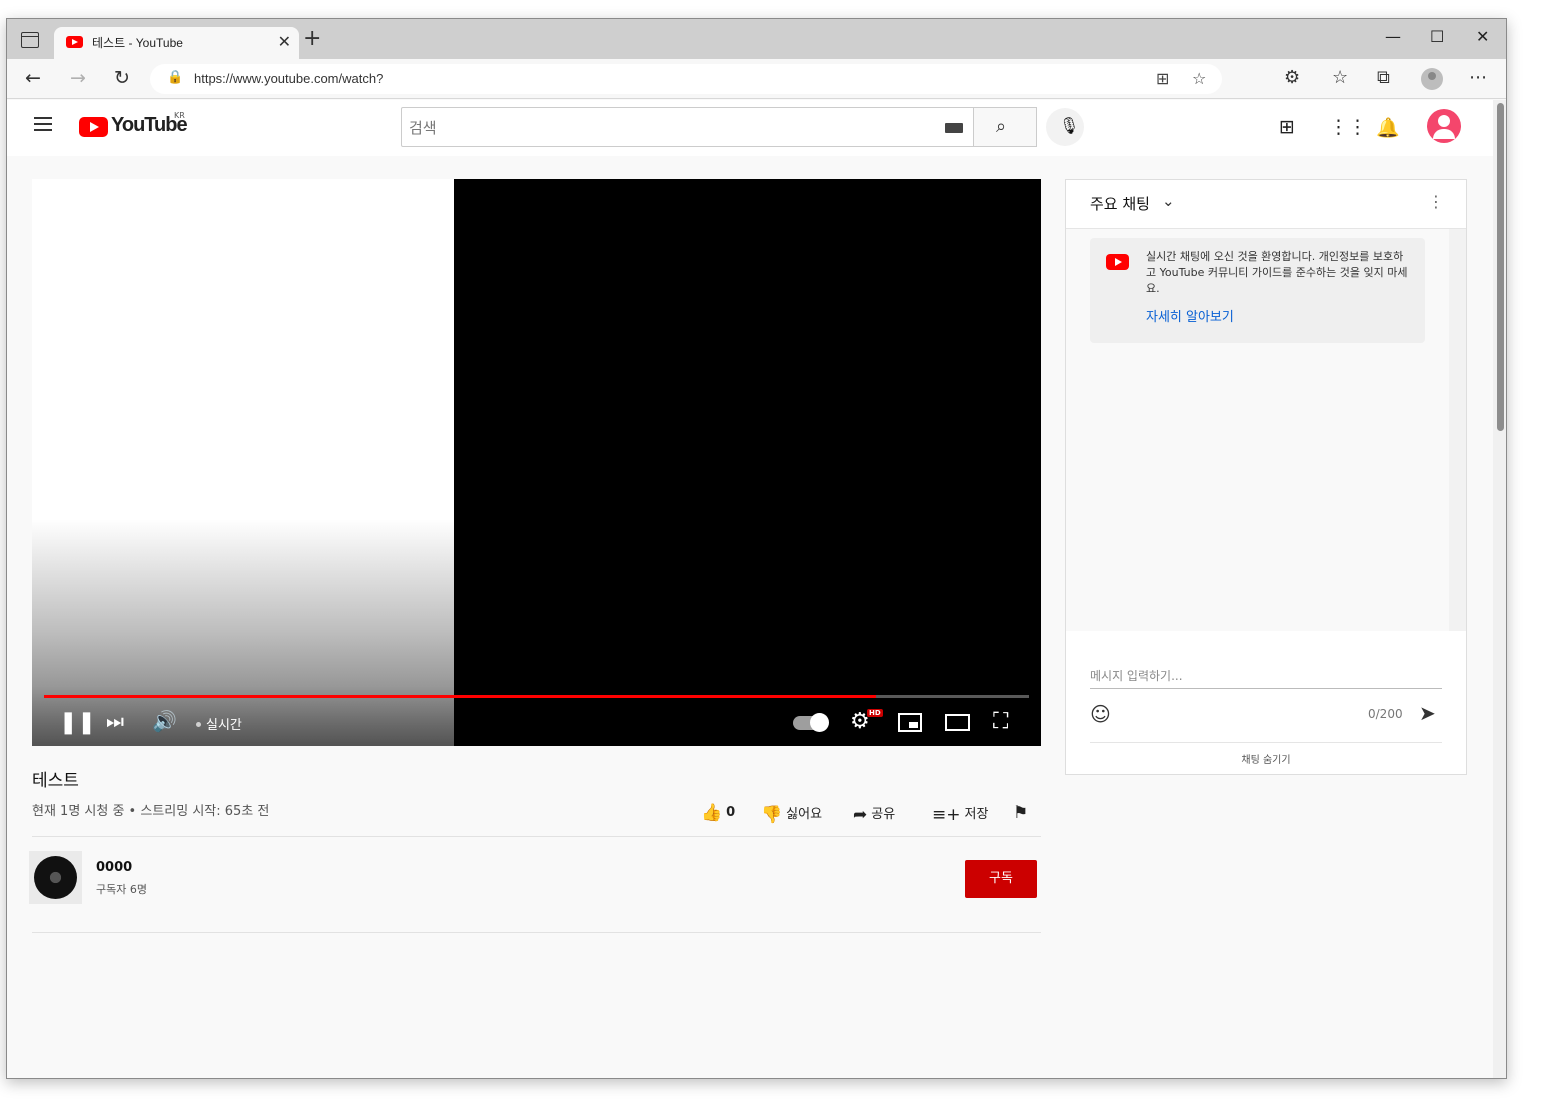  I want to click on tab-title: 테스트 - YouTube, so click(137, 43).